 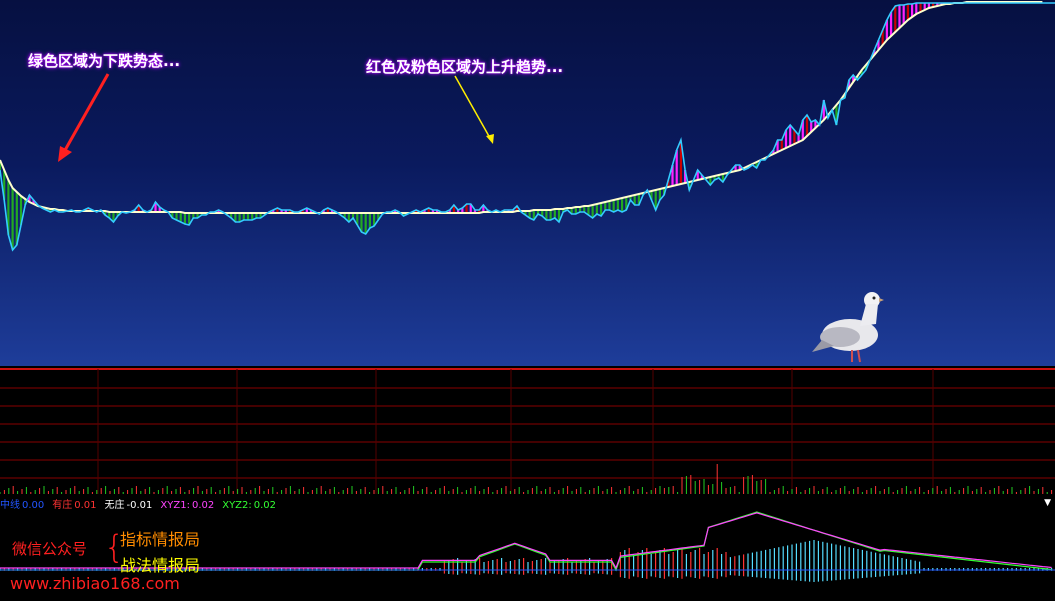 What do you see at coordinates (881, 300) in the screenshot?
I see `pigeon-beak` at bounding box center [881, 300].